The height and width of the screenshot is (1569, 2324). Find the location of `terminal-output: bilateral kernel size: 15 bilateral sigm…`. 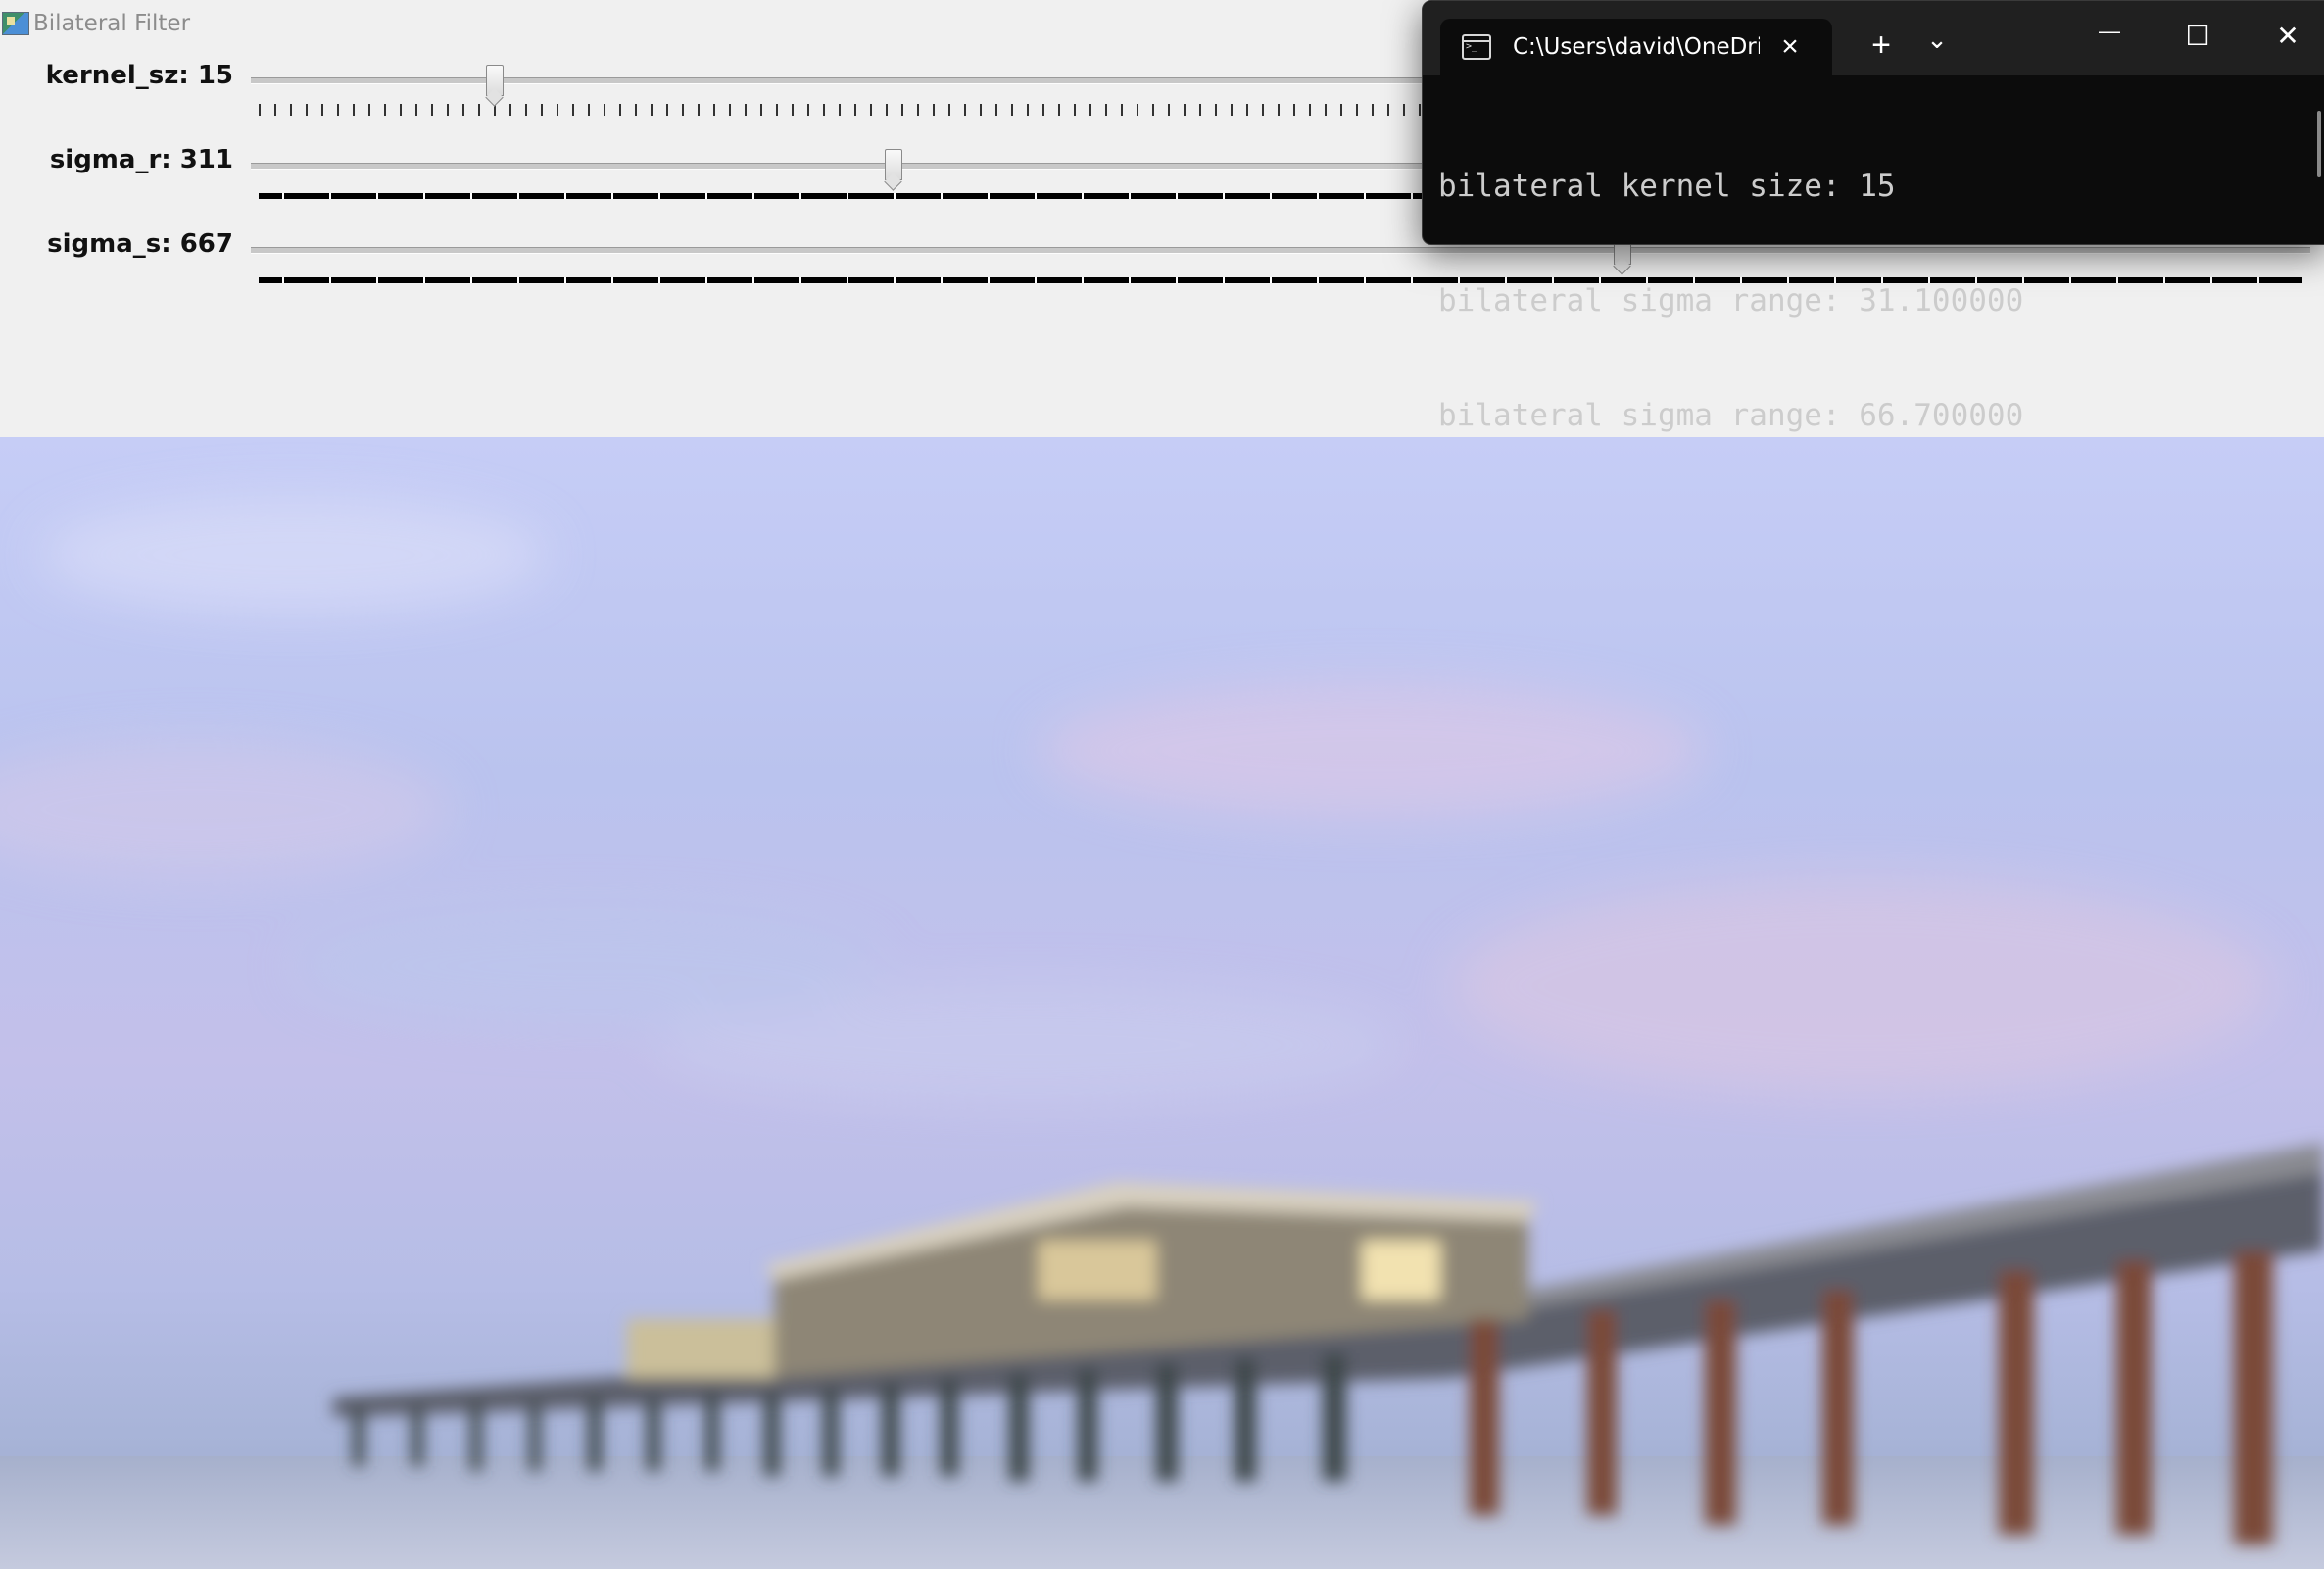

terminal-output: bilateral kernel size: 15 bilateral sigm… is located at coordinates (1730, 301).